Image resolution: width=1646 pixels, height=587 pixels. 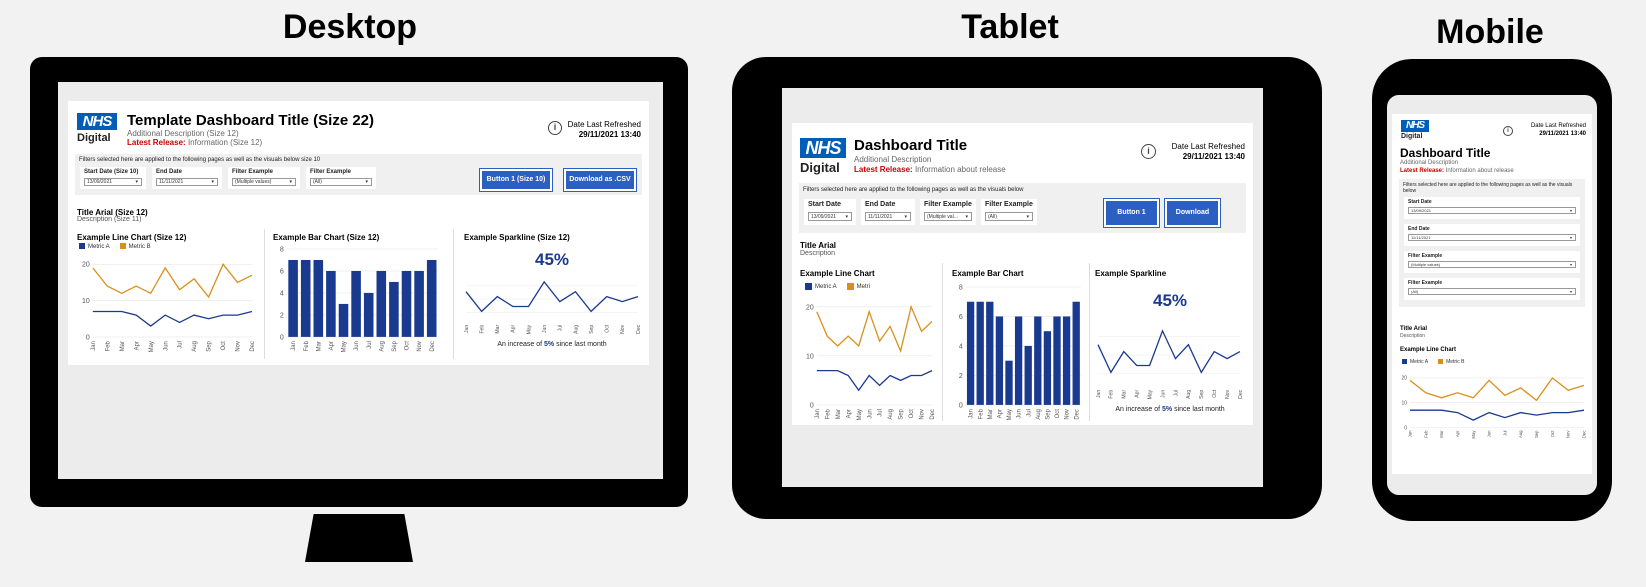 What do you see at coordinates (553, 307) in the screenshot?
I see `desktop-sparkline: Jan Feb Mar Apr May Jun Jul Aug Sep Oct Nov Dec` at bounding box center [553, 307].